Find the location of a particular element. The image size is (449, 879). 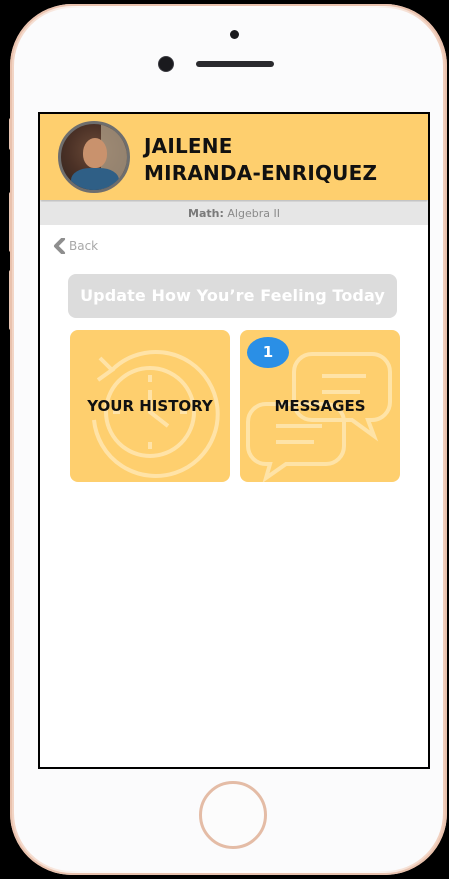

update-feeling-button: Update How You’re Feeling Today is located at coordinates (232, 296).